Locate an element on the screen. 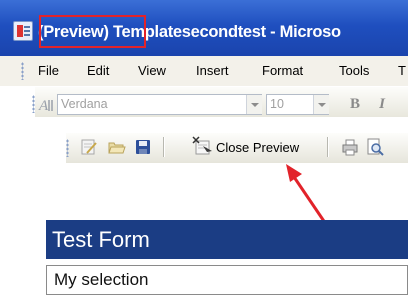  preview-toolbar-grip is located at coordinates (67, 148).